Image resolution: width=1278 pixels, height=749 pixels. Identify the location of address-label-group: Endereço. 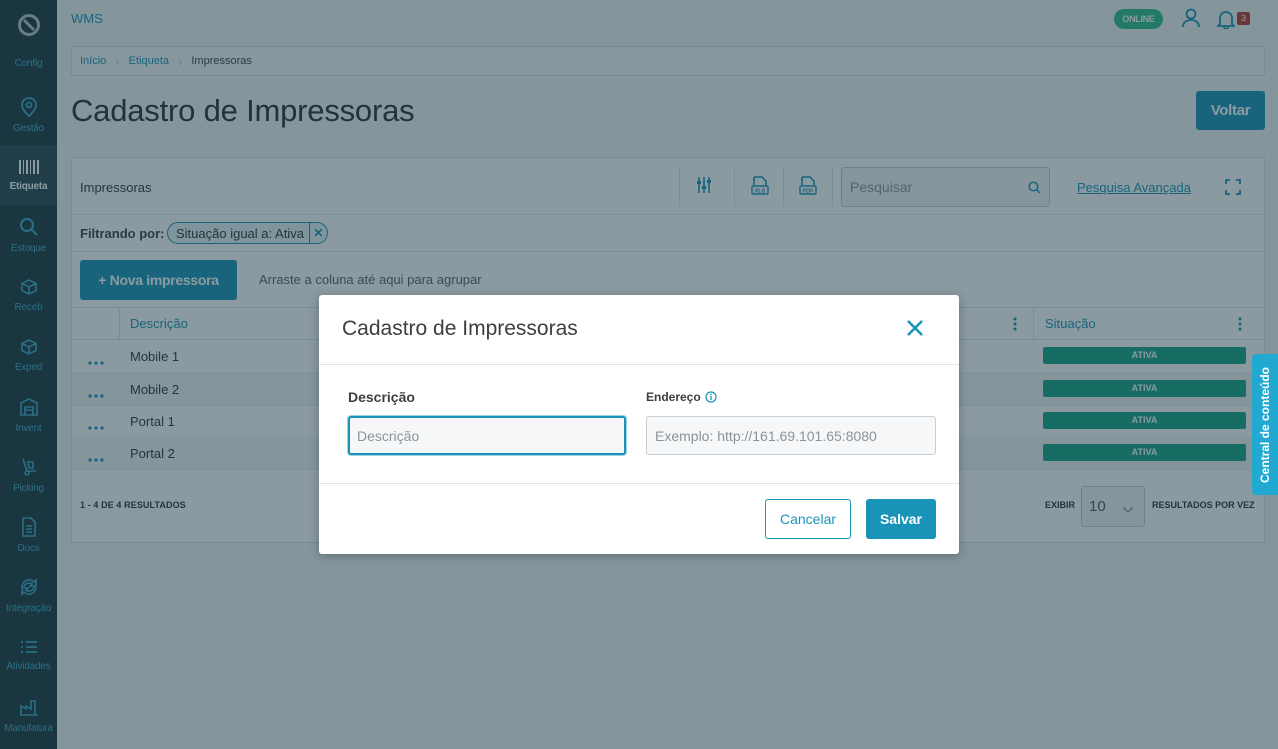
(681, 397).